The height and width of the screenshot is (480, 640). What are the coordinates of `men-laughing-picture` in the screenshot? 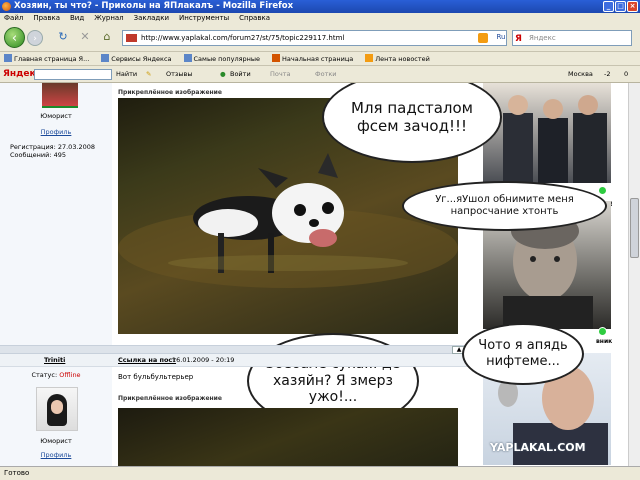 It's located at (547, 133).